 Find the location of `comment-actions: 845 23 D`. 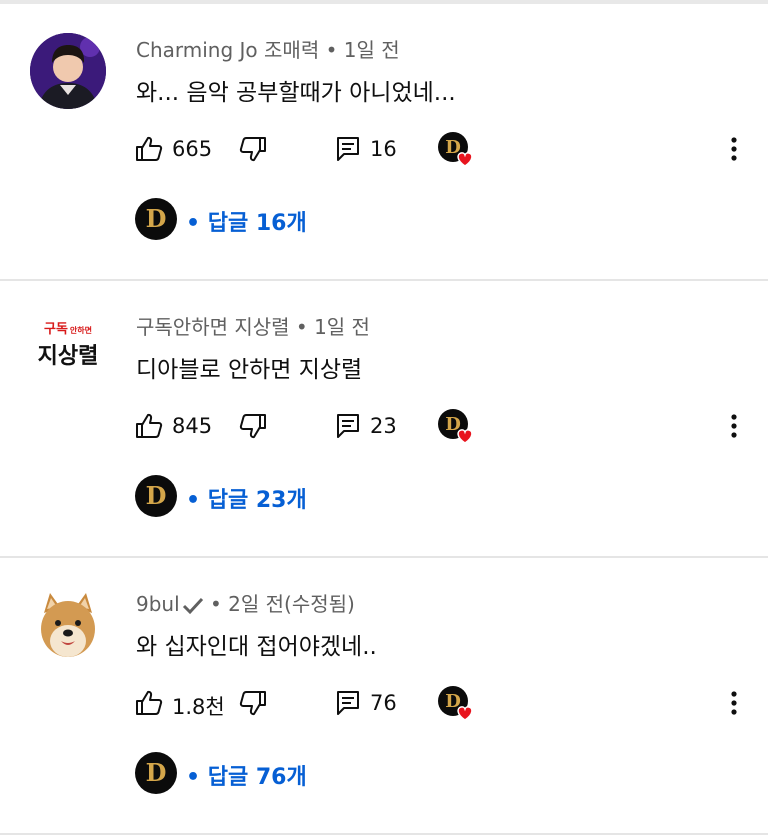

comment-actions: 845 23 D is located at coordinates (384, 426).